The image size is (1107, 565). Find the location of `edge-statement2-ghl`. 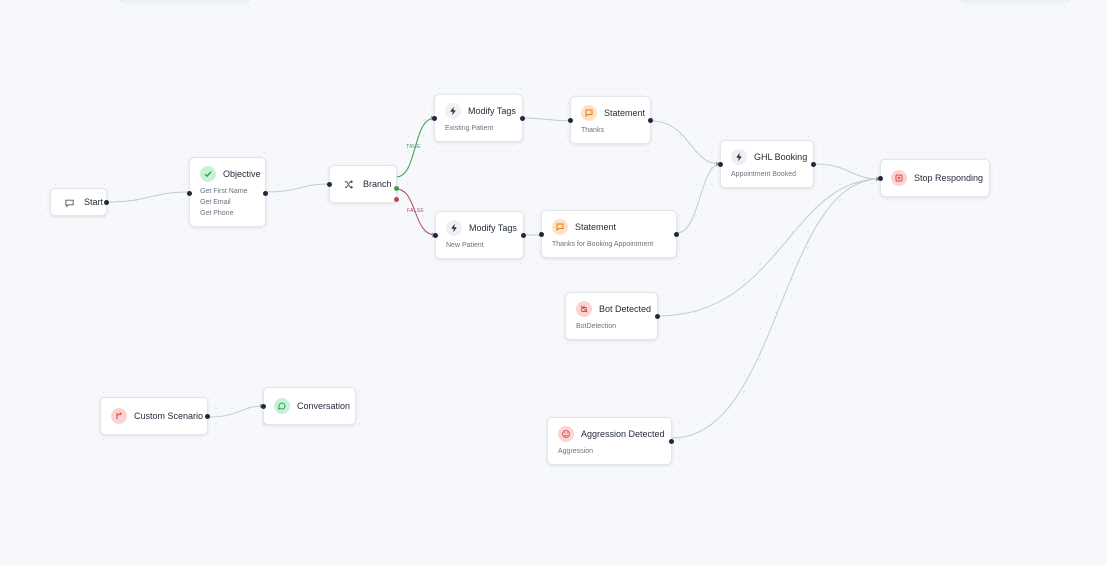

edge-statement2-ghl is located at coordinates (698, 198).